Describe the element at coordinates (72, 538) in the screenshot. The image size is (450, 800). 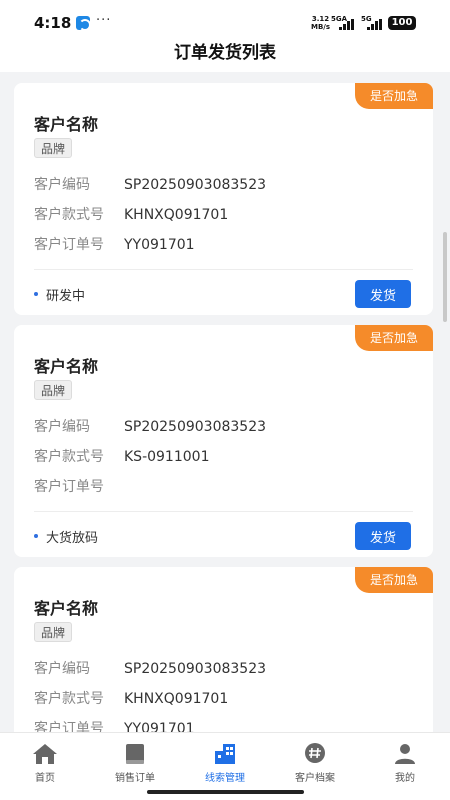
I see `order-status: 大货放码` at that location.